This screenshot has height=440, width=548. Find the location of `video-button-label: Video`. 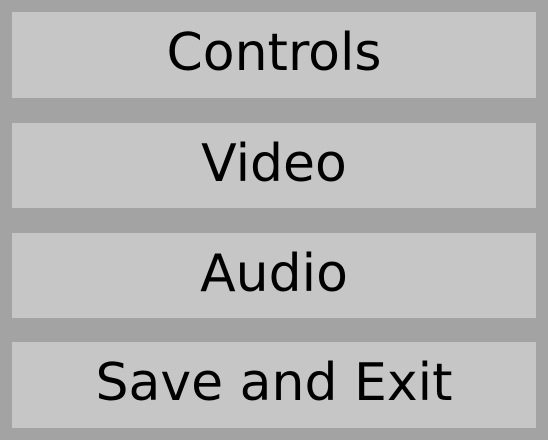

video-button-label: Video is located at coordinates (274, 163).